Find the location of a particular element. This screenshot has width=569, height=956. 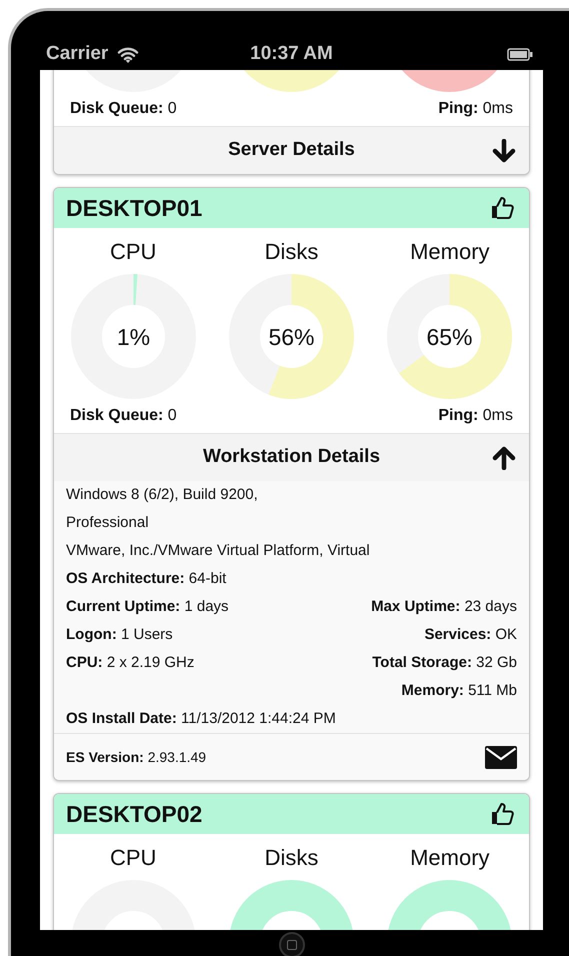

detail-text: Memory: 511 Mb is located at coordinates (459, 691).